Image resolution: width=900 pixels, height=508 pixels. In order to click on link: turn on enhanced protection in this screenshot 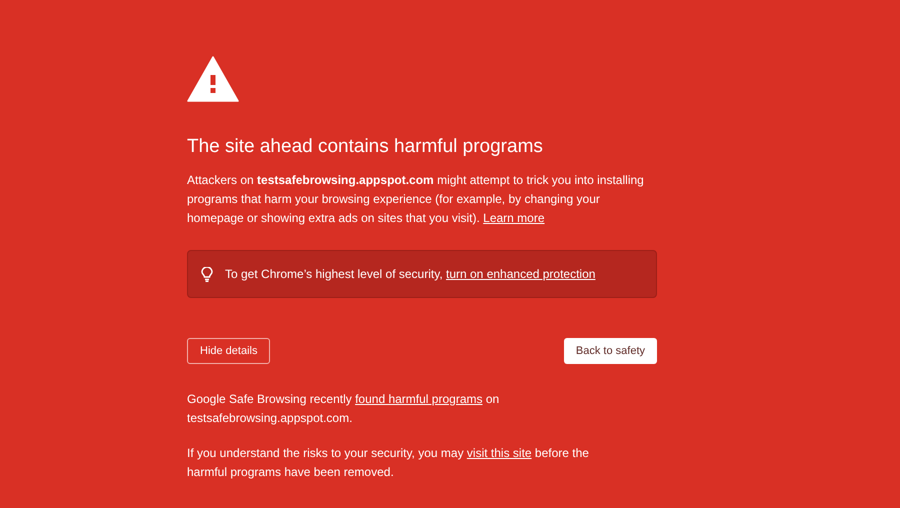, I will do `click(521, 274)`.